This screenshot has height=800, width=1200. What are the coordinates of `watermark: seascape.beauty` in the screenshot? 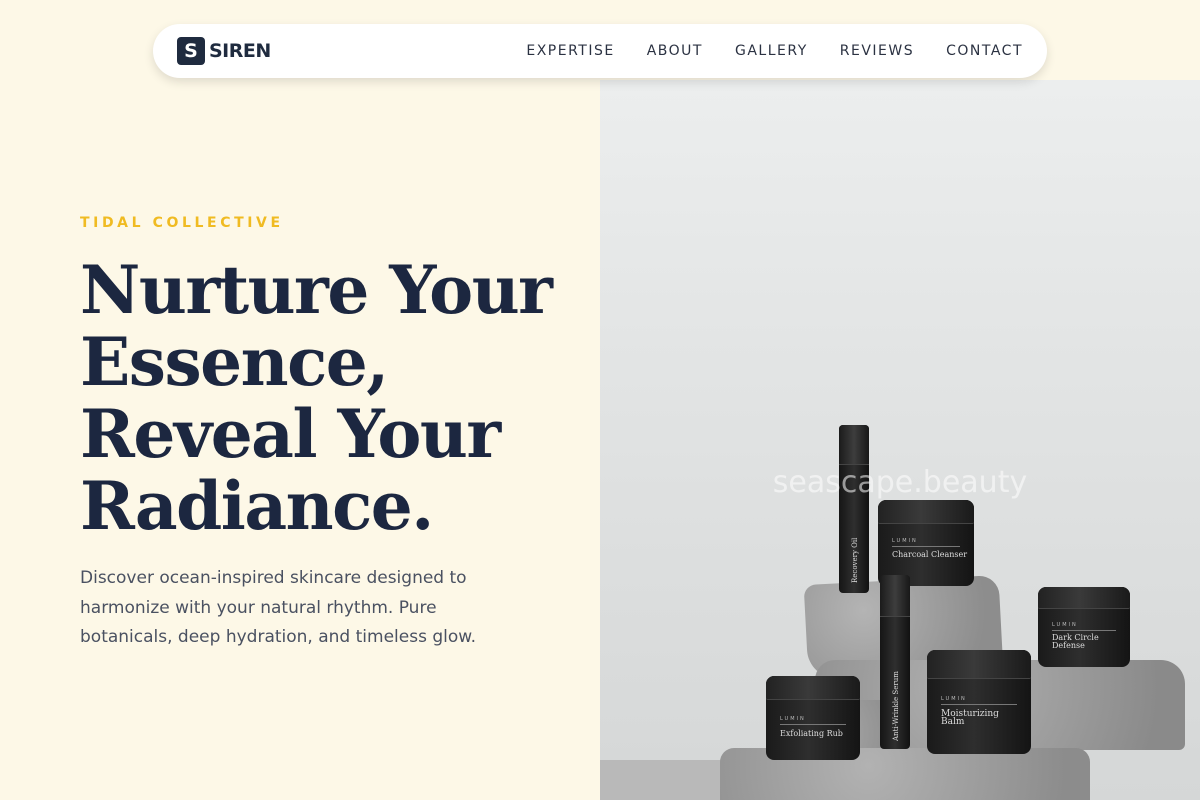 It's located at (900, 482).